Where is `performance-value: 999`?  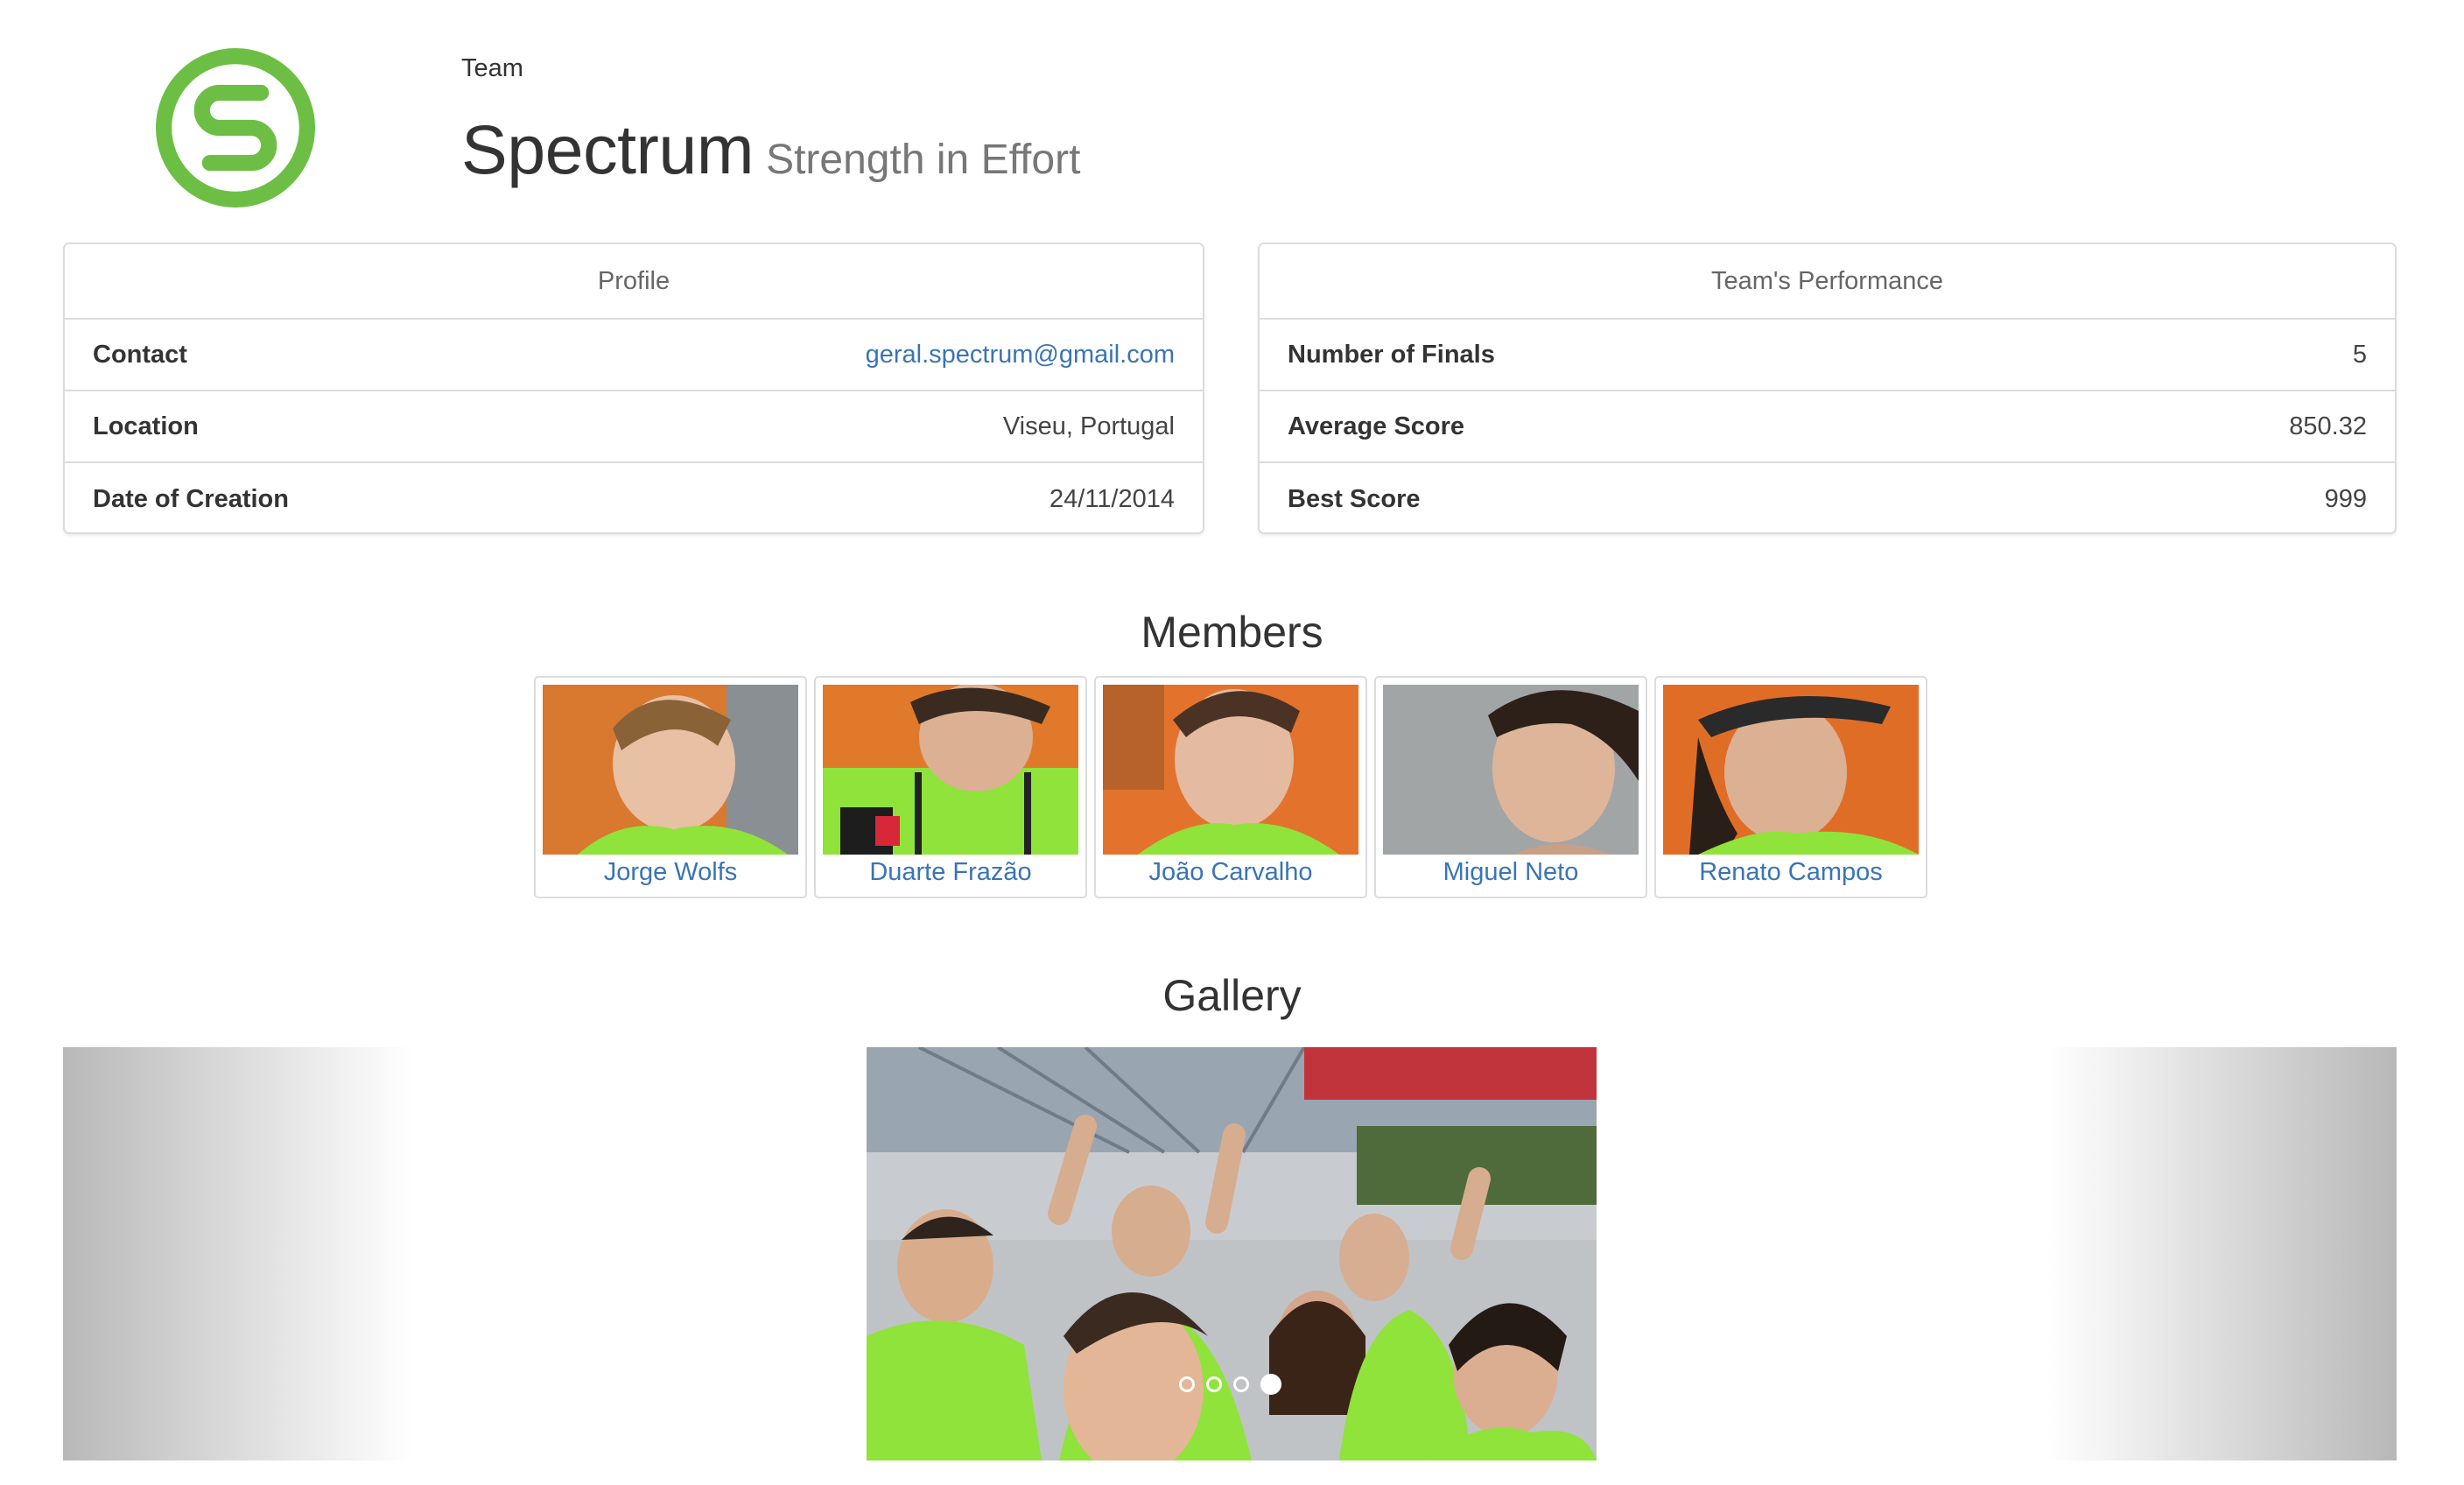
performance-value: 999 is located at coordinates (2345, 498).